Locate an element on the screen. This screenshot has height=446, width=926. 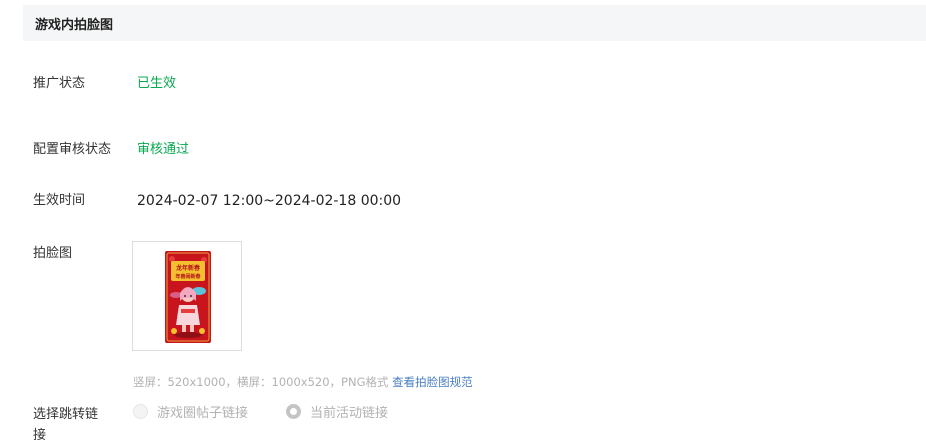
radio-circle-icon is located at coordinates (140, 411).